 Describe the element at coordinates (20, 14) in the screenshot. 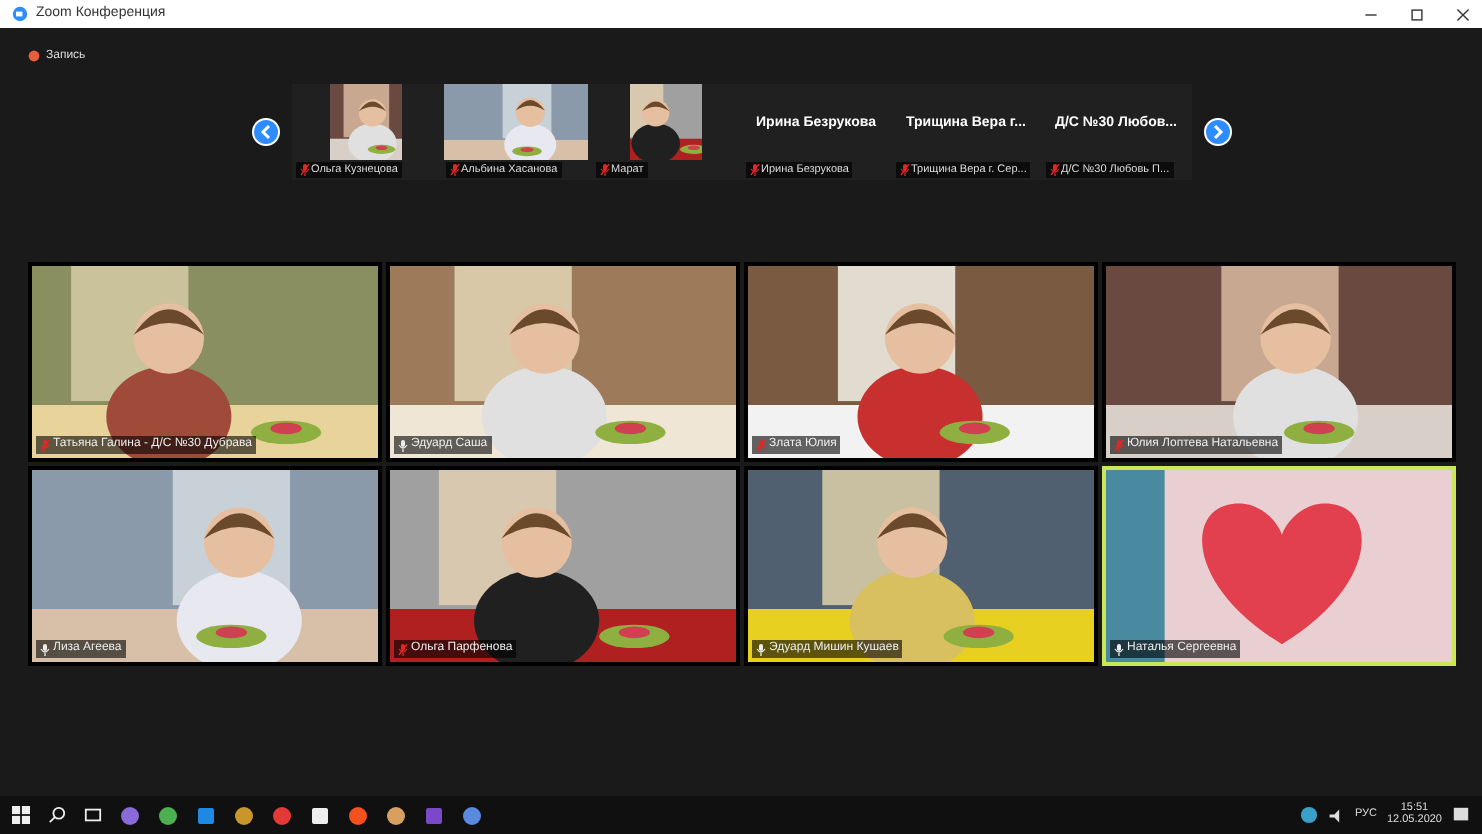

I see `zoom-logo-icon` at that location.